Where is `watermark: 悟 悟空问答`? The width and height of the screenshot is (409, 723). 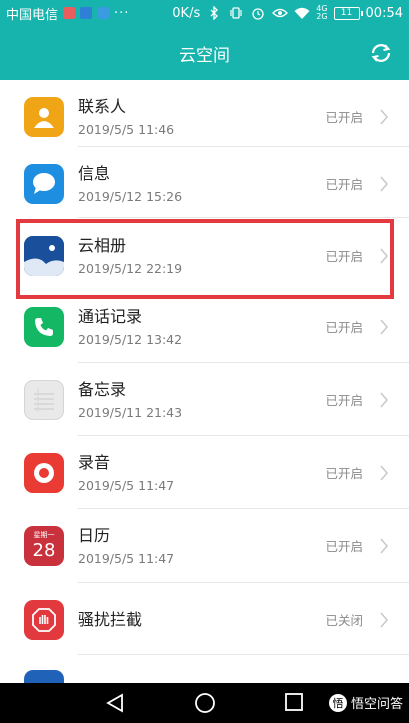 watermark: 悟 悟空问答 is located at coordinates (365, 702).